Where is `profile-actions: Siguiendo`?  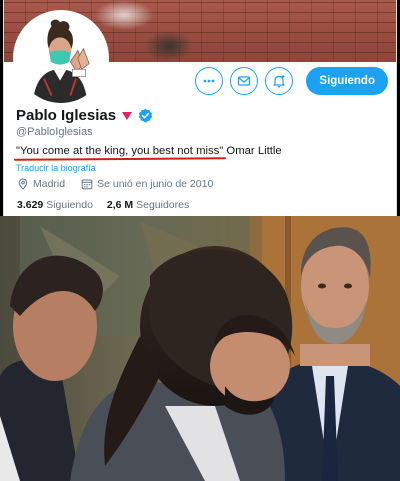
profile-actions: Siguiendo is located at coordinates (291, 81).